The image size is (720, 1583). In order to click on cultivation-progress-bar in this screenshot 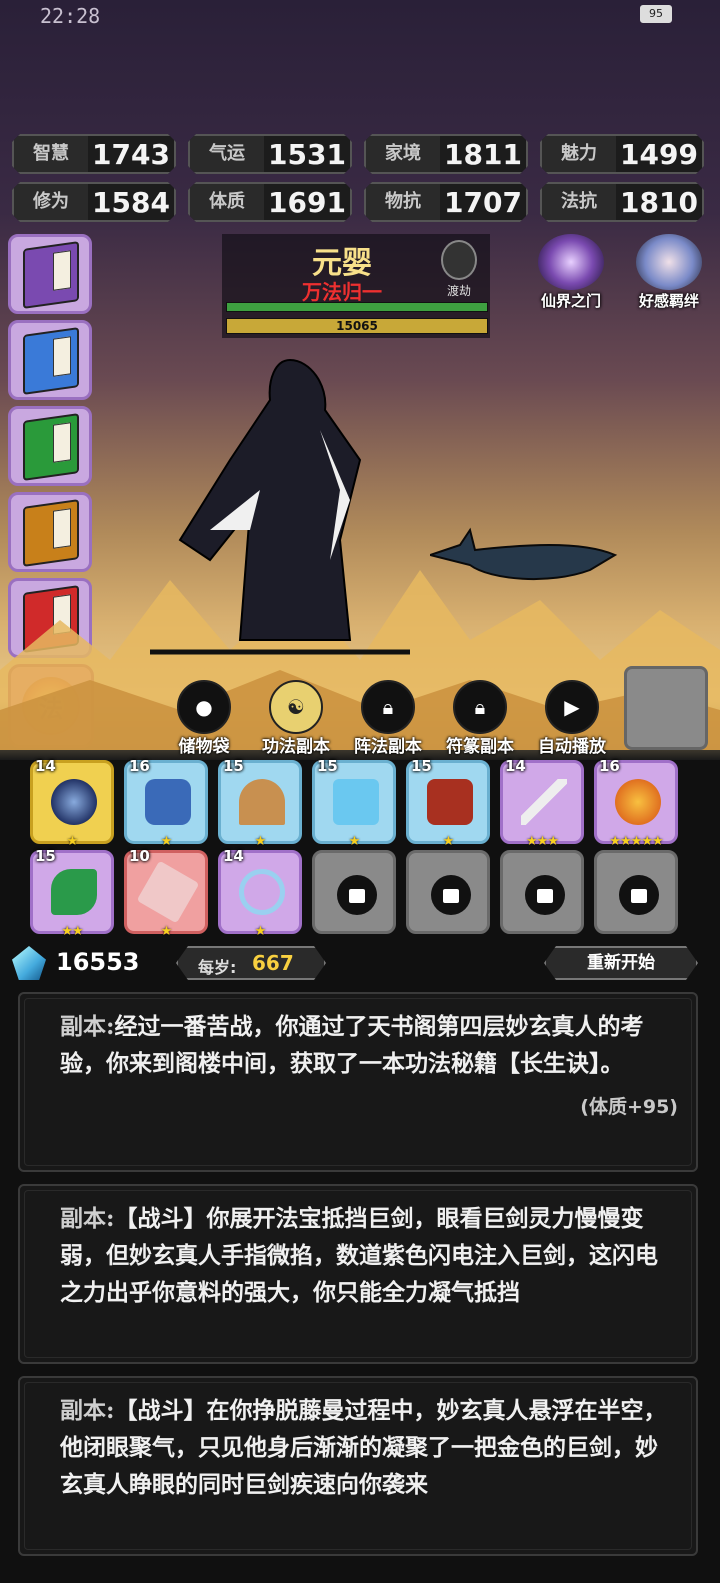, I will do `click(357, 307)`.